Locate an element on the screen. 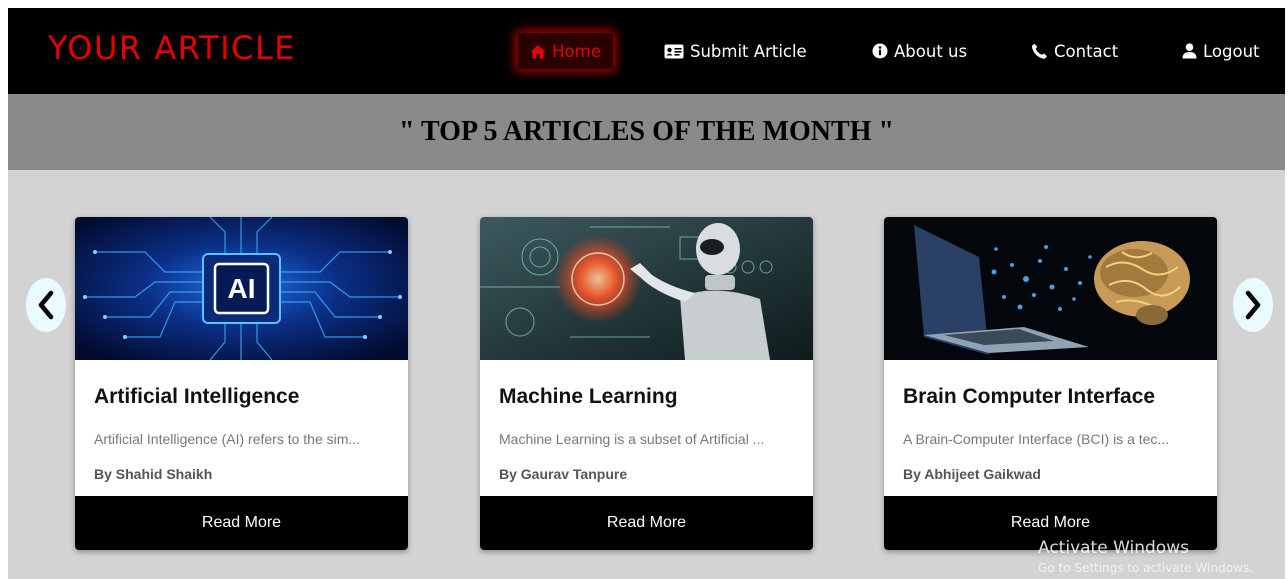 The height and width of the screenshot is (579, 1288). nav-contact: Contact is located at coordinates (1074, 51).